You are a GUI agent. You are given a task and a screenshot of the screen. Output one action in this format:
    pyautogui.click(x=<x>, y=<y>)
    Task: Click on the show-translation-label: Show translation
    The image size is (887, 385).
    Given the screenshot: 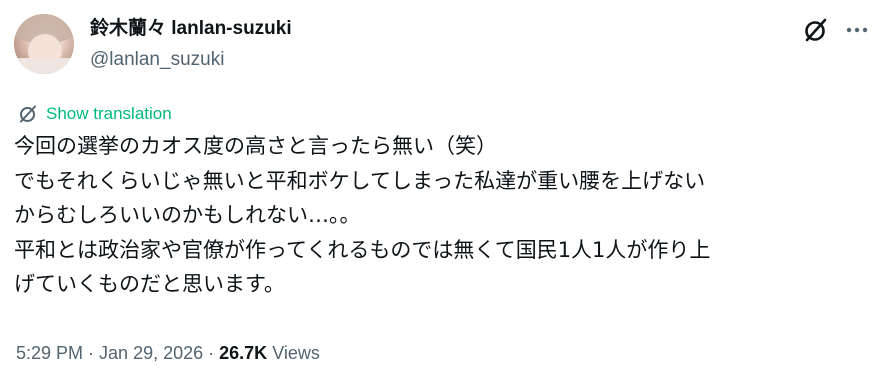 What is the action you would take?
    pyautogui.click(x=109, y=113)
    